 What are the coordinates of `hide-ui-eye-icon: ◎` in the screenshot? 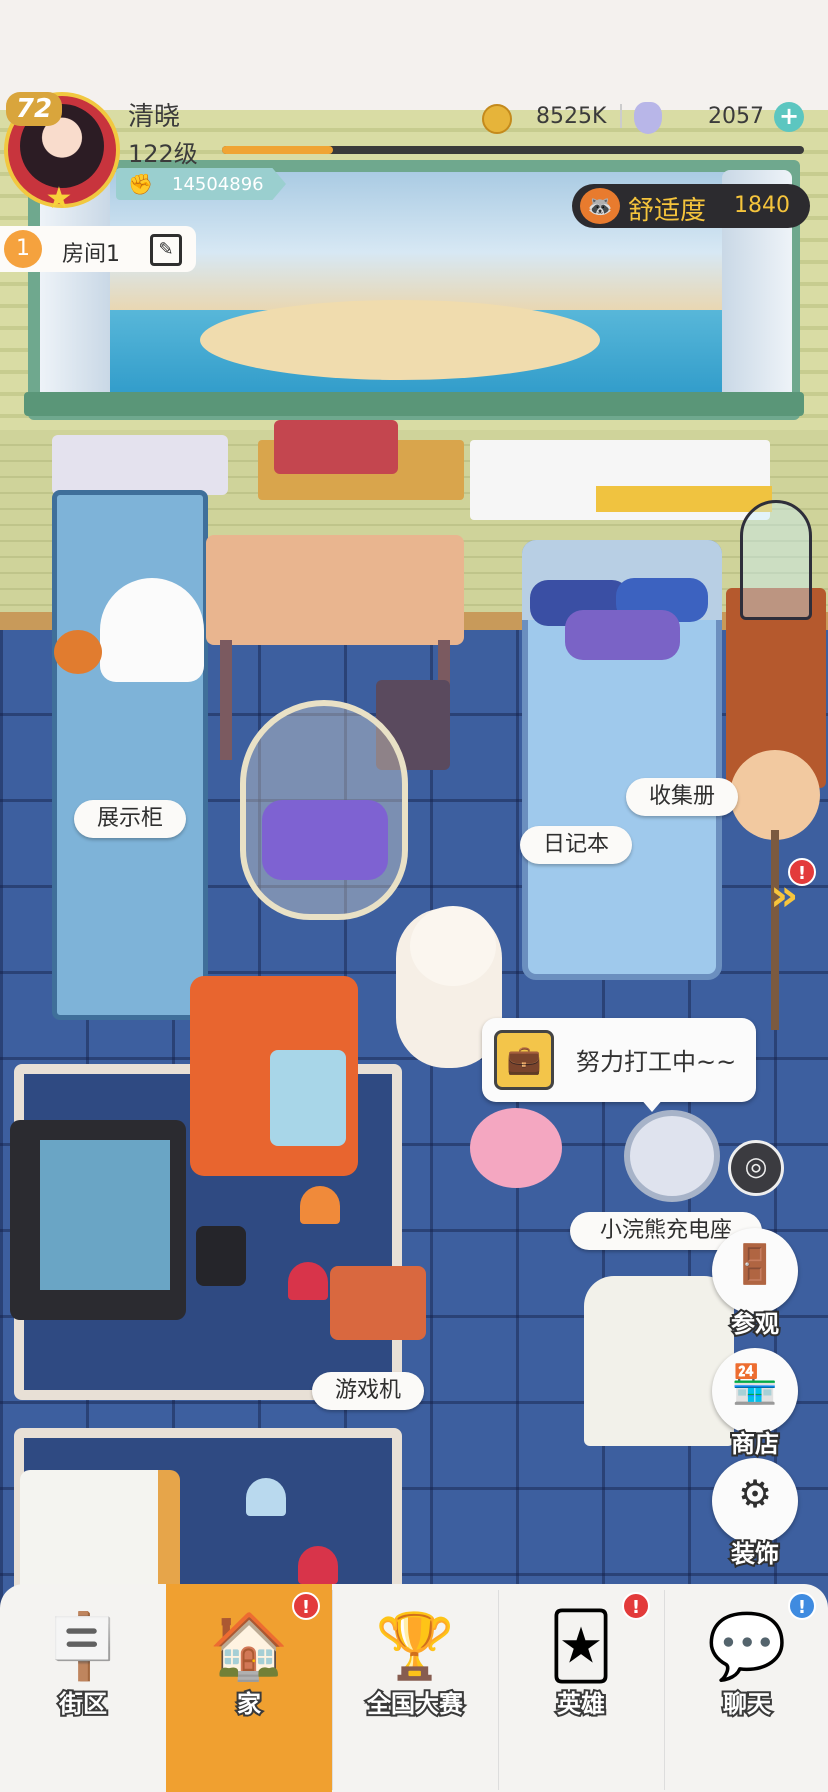 It's located at (756, 1168).